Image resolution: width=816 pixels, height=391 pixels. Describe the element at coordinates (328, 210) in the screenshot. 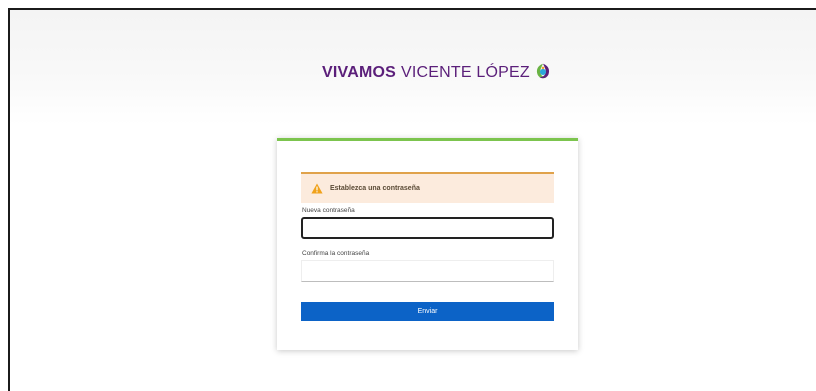

I see `new-password-label: Nueva contraseña` at that location.